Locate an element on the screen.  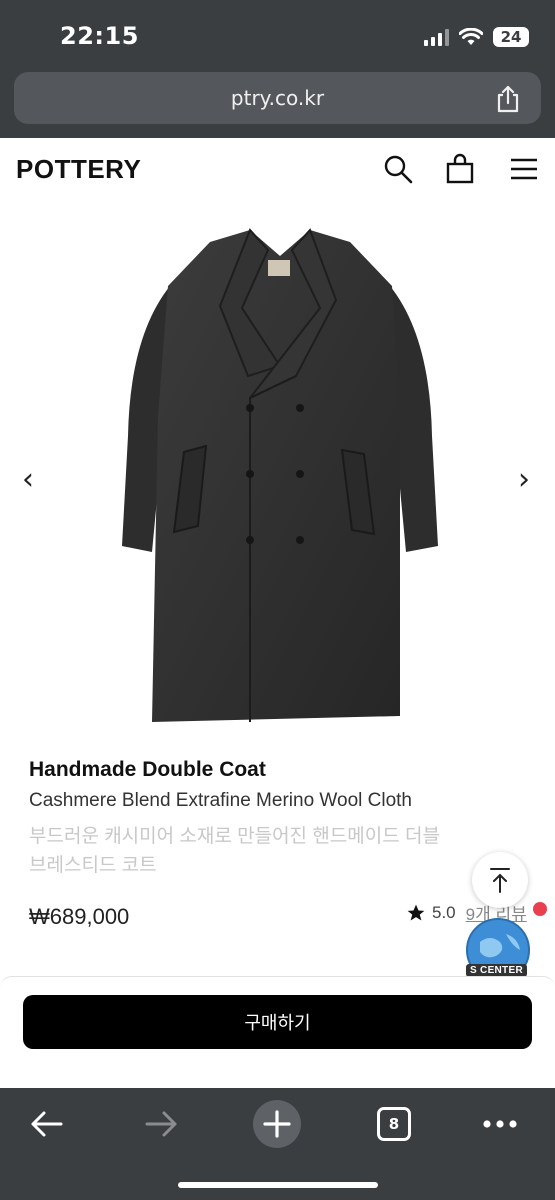
rating-value: 5.0 is located at coordinates (444, 912).